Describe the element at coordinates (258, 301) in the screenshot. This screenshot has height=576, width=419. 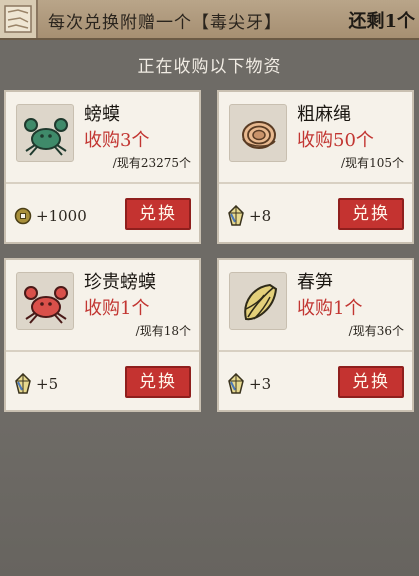
I see `bamboo-shoot-icon` at that location.